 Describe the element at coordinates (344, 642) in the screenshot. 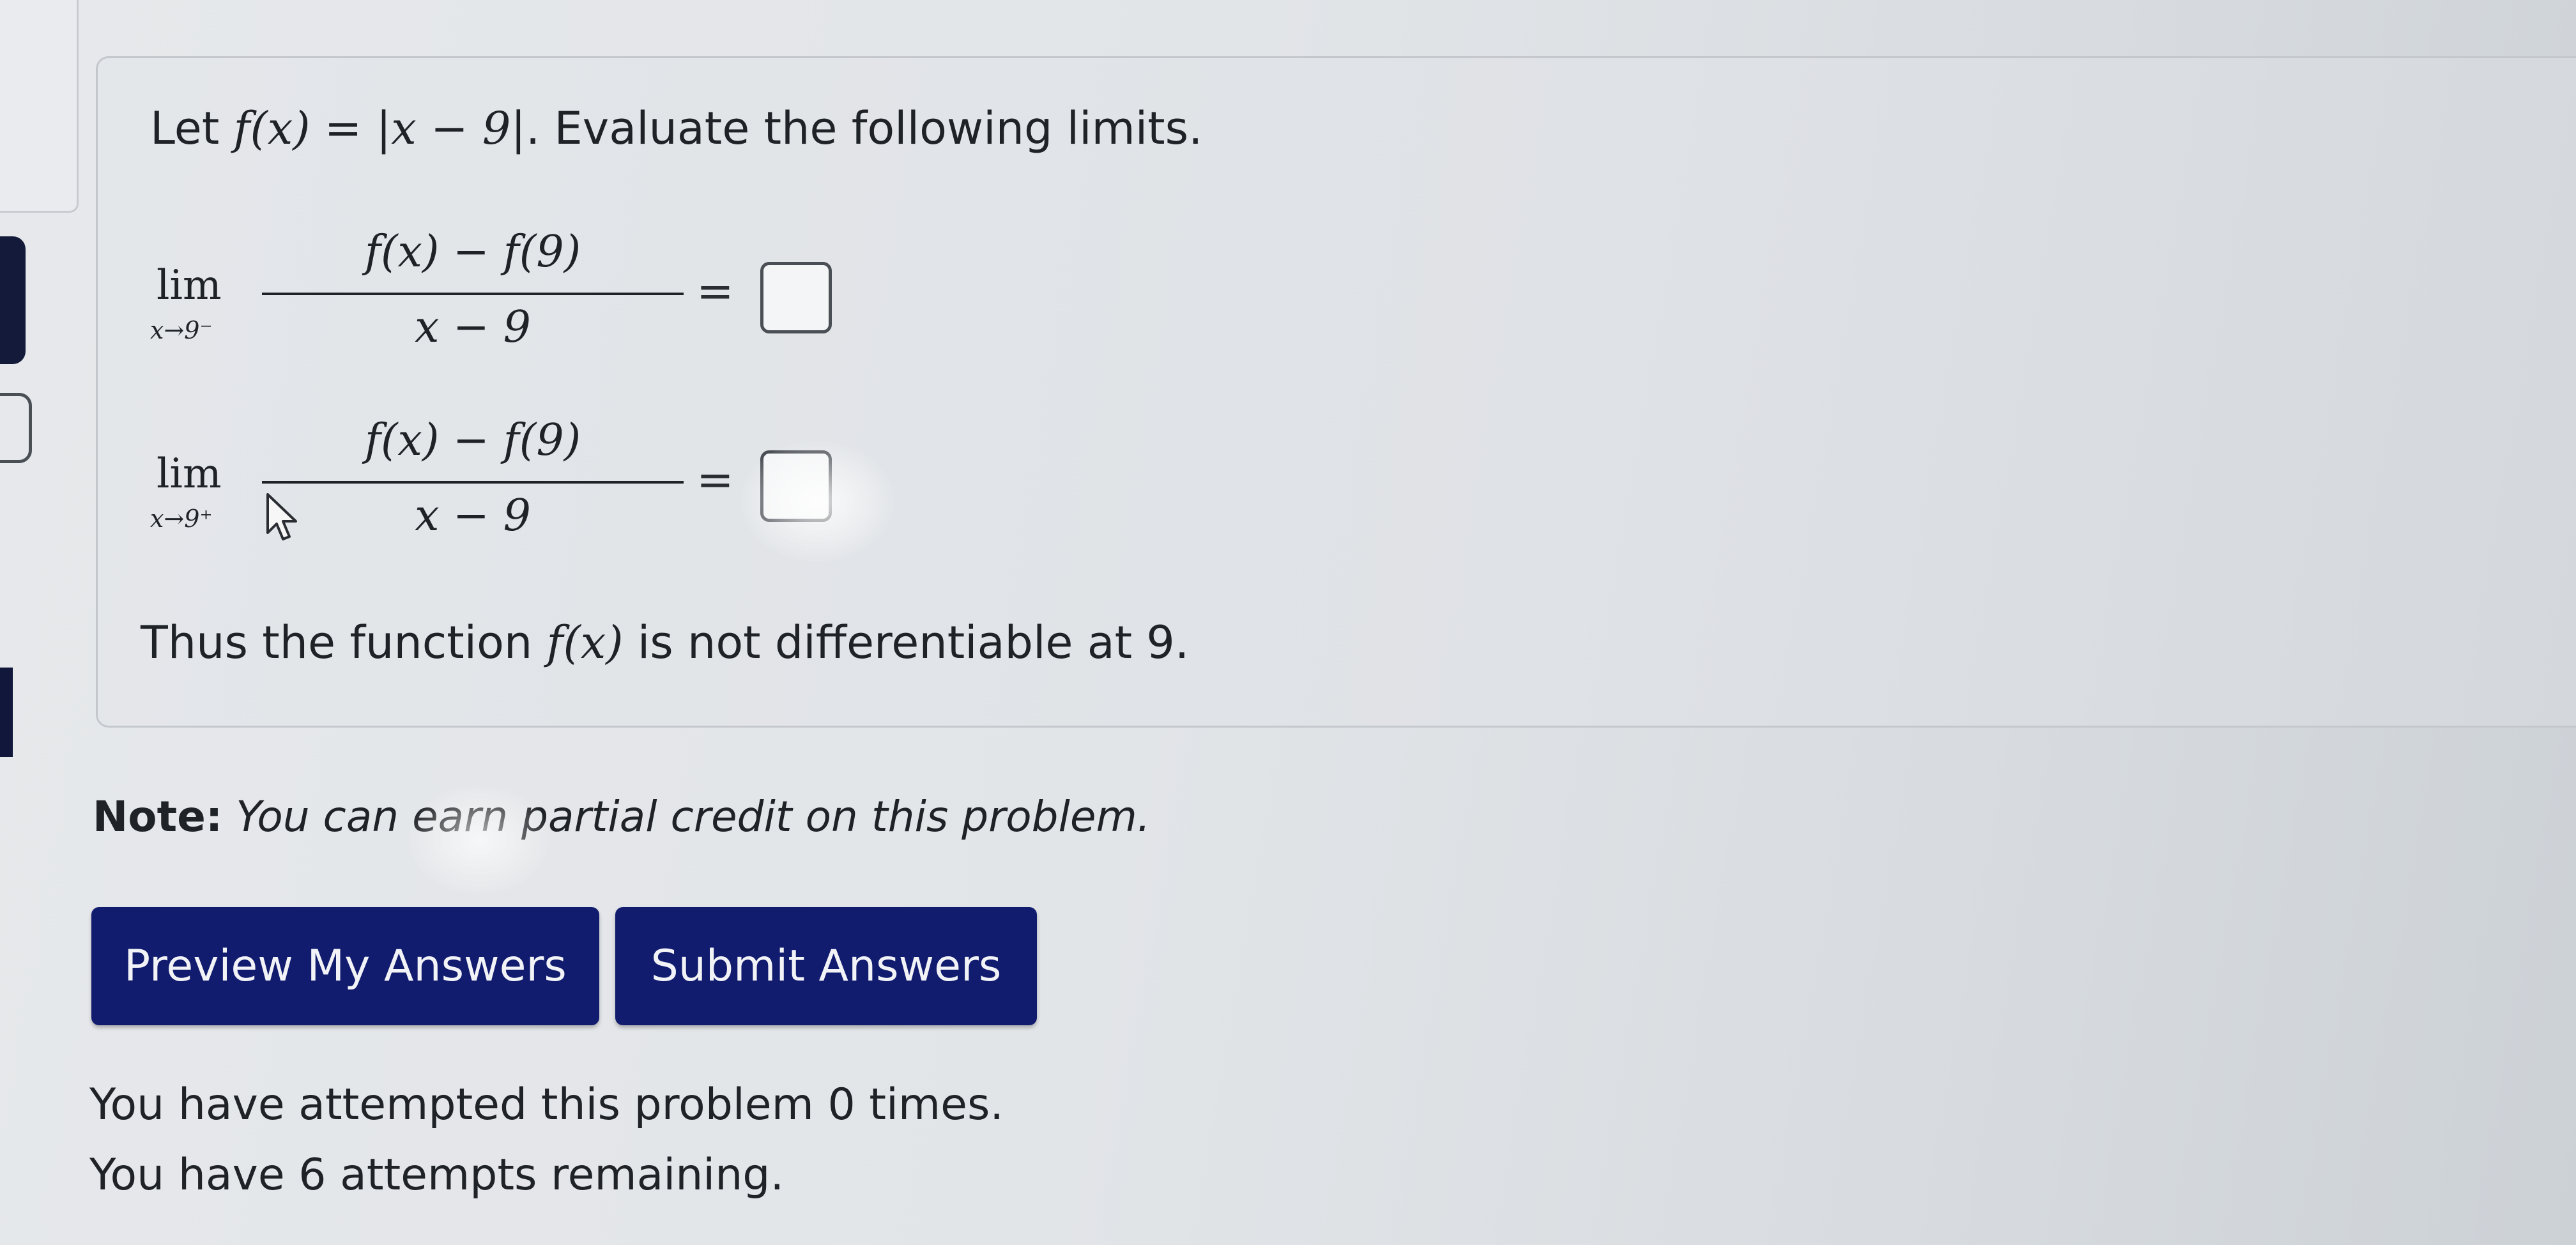

I see `conclusion-prefix: Thus the function` at that location.